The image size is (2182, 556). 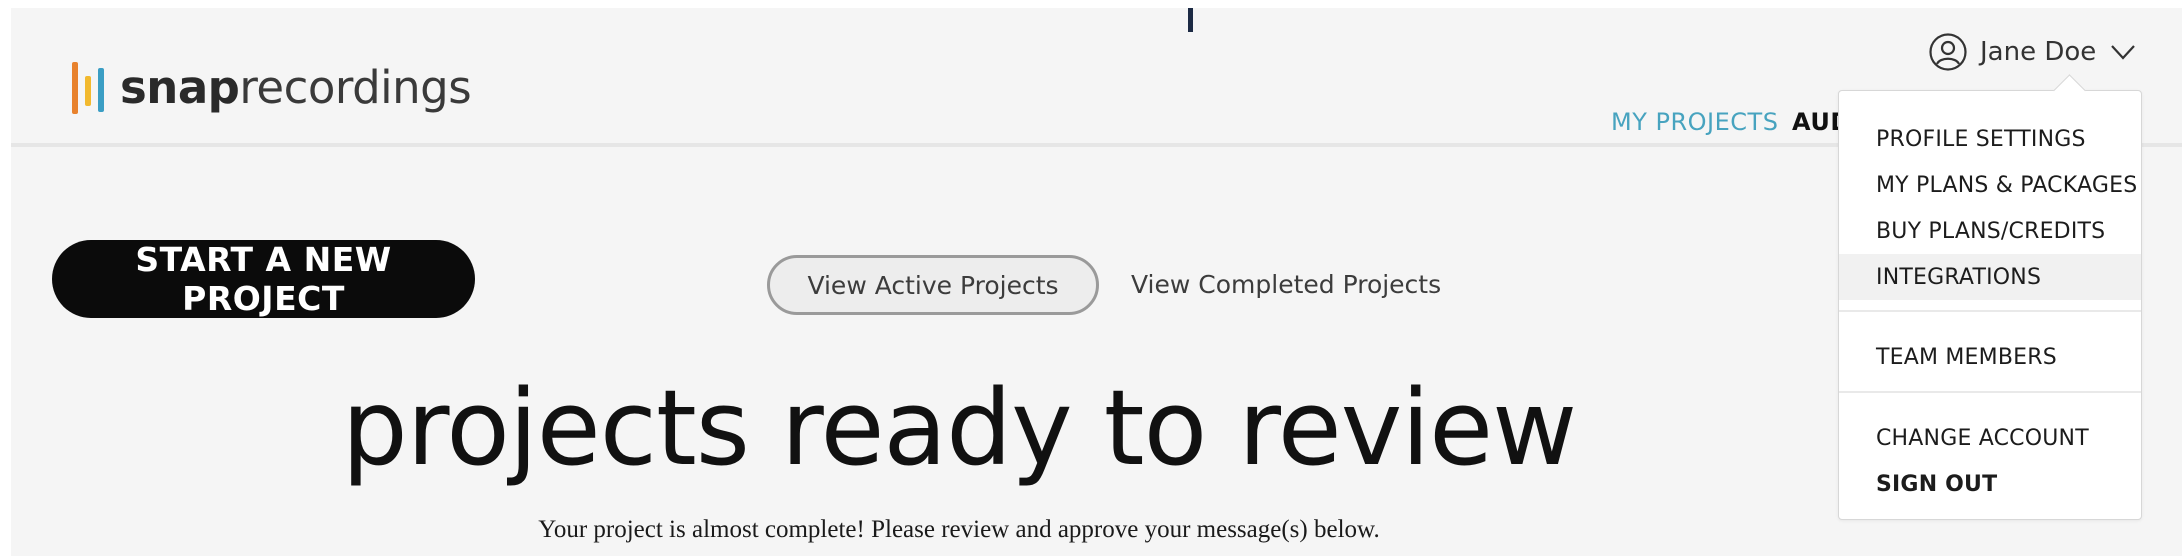 I want to click on menu-item-team-members: TEAM MEMBERS, so click(x=1990, y=357).